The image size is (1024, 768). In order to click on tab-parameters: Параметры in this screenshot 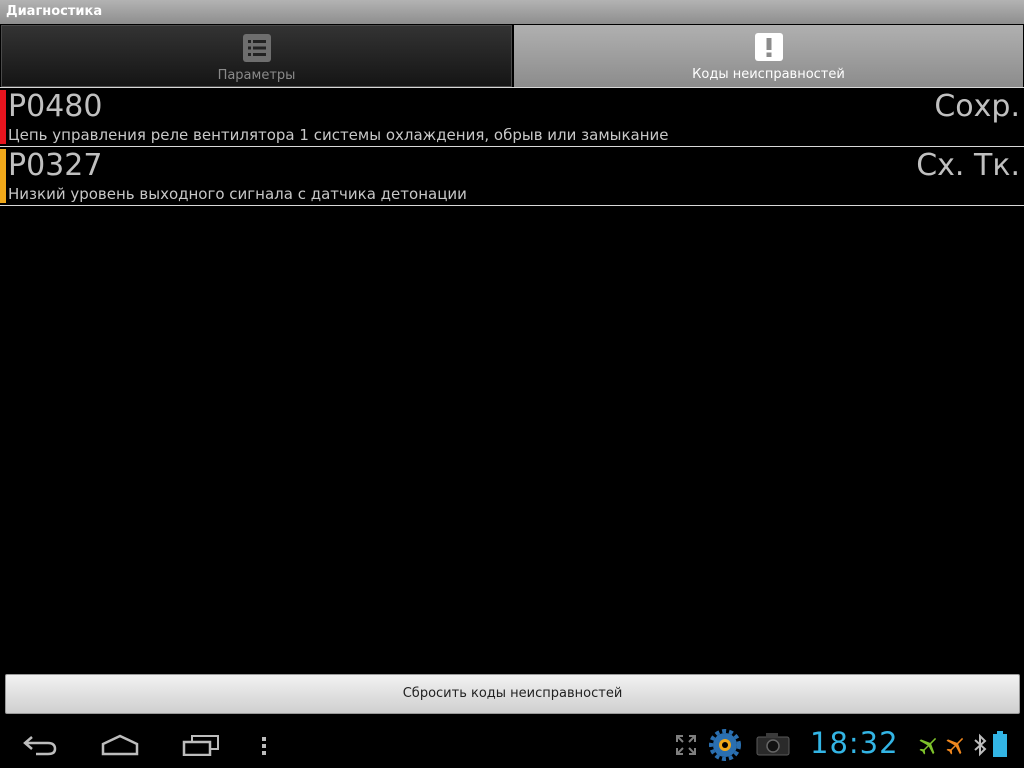, I will do `click(256, 56)`.